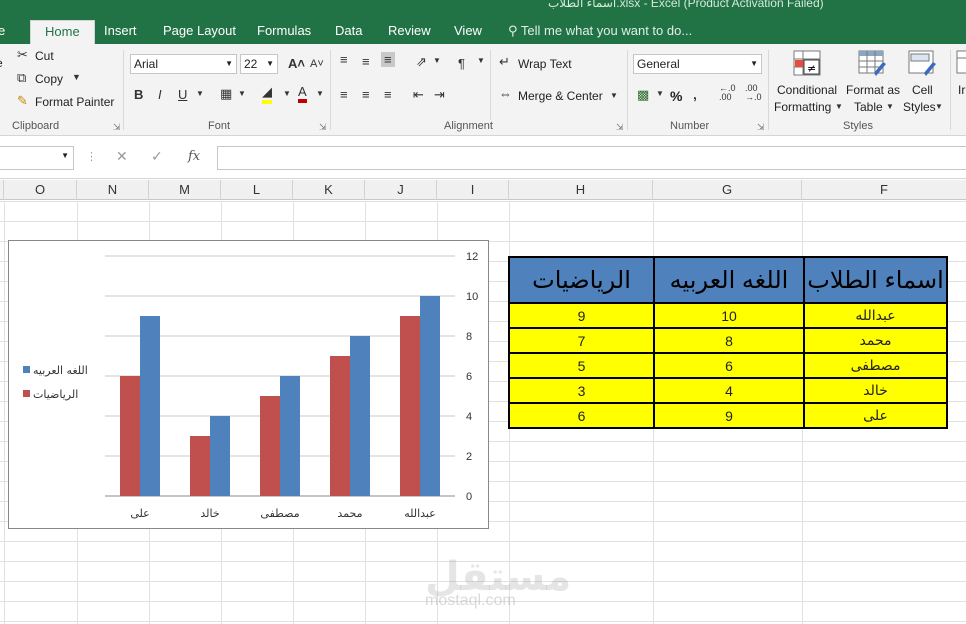 Image resolution: width=966 pixels, height=624 pixels. What do you see at coordinates (884, 190) in the screenshot?
I see `column-header-F: F` at bounding box center [884, 190].